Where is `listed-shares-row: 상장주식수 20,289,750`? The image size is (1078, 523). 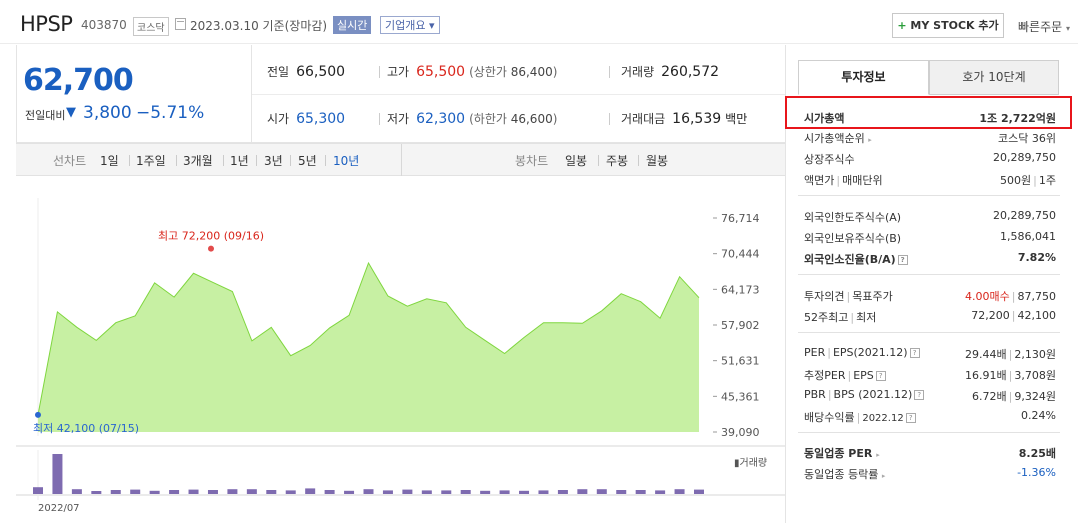 listed-shares-row: 상장주식수 20,289,750 is located at coordinates (930, 159).